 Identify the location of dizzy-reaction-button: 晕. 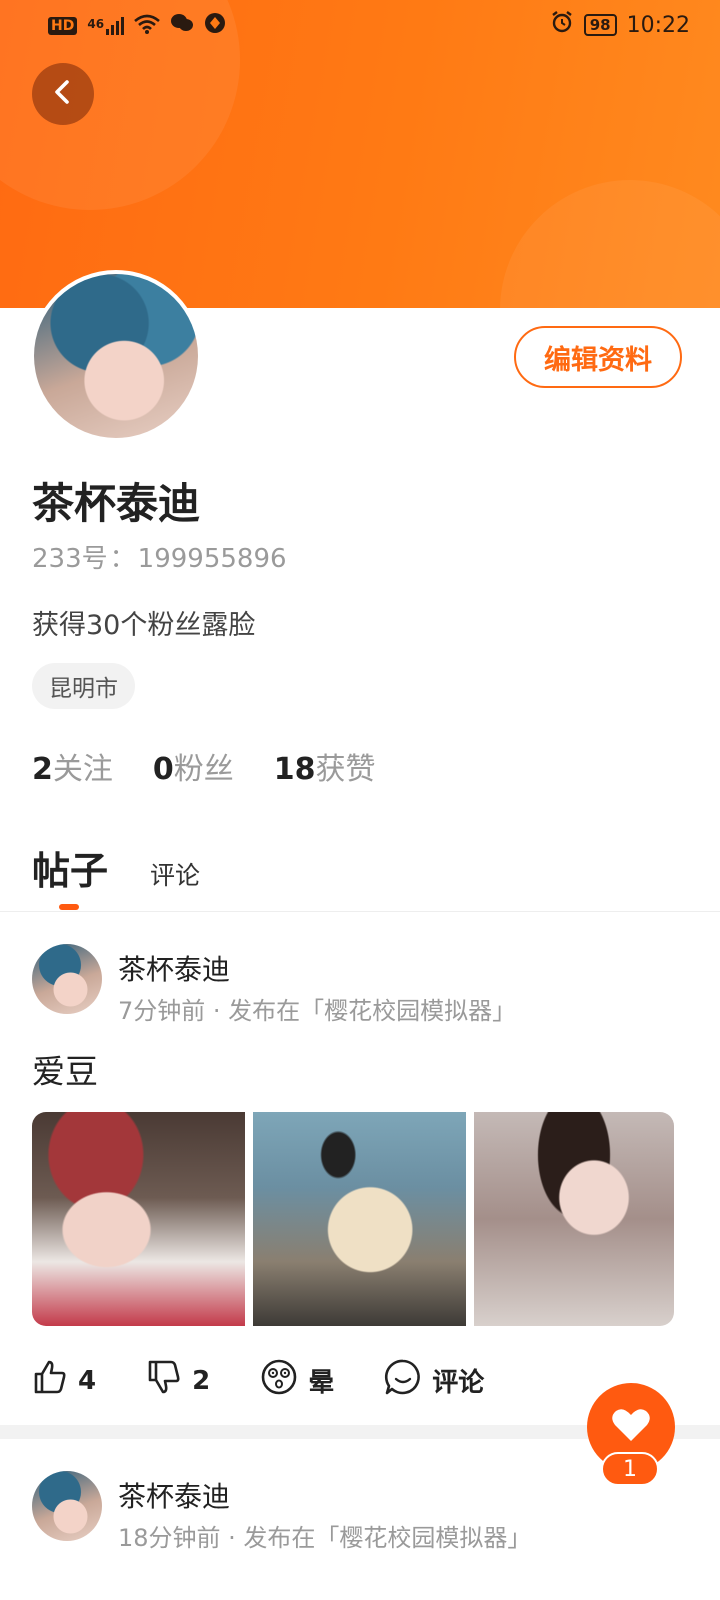
(297, 1380).